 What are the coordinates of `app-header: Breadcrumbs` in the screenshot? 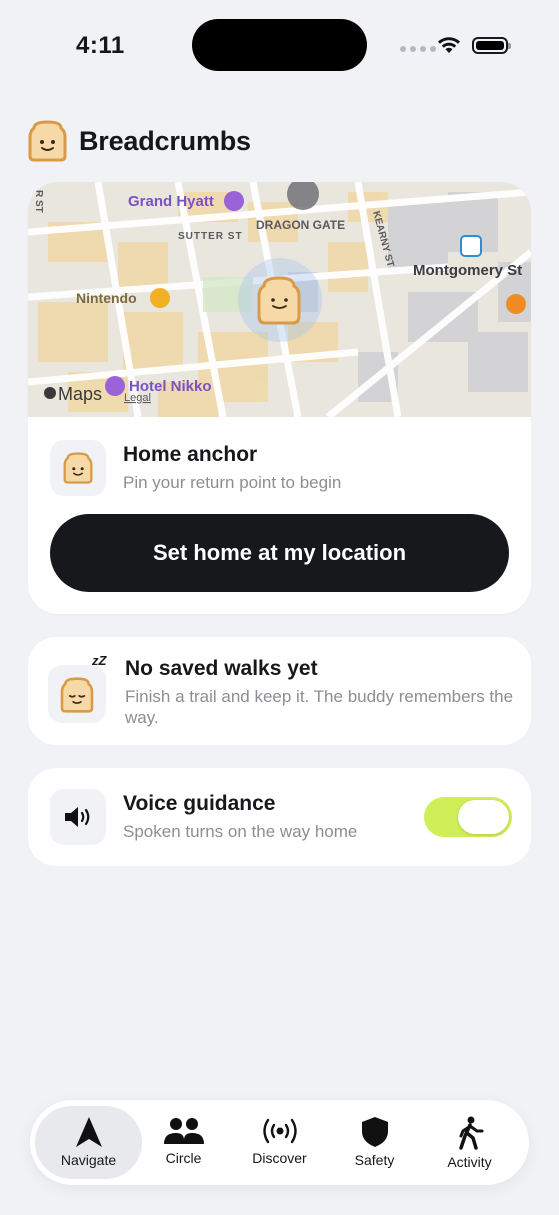 It's located at (139, 141).